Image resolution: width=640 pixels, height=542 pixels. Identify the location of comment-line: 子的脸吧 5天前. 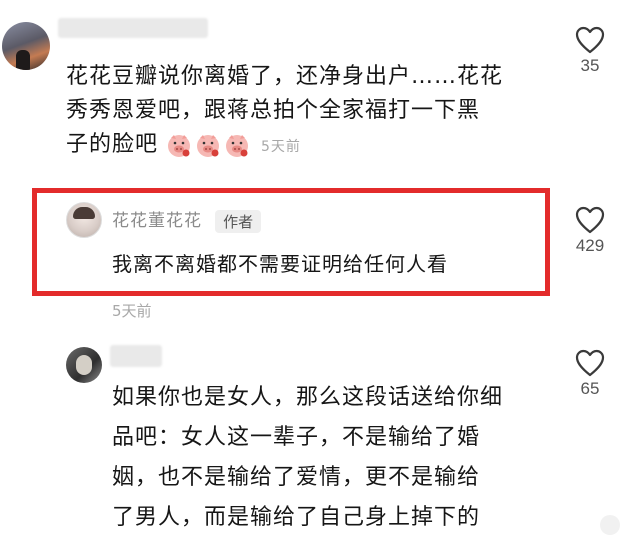
(321, 146).